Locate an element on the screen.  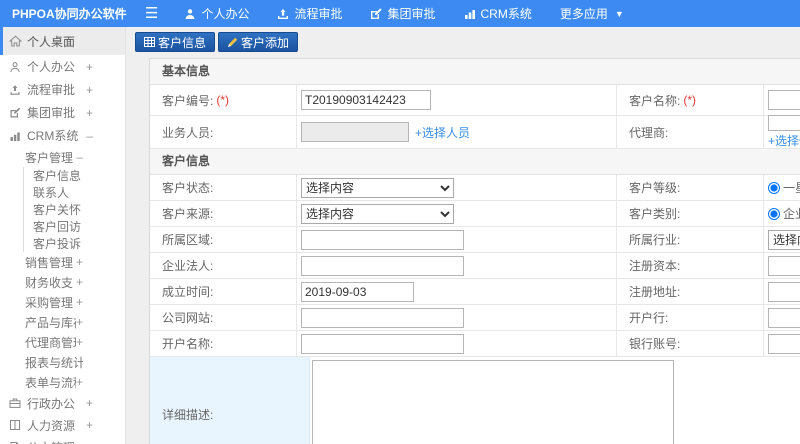
description-label: 详细描述: is located at coordinates (230, 400).